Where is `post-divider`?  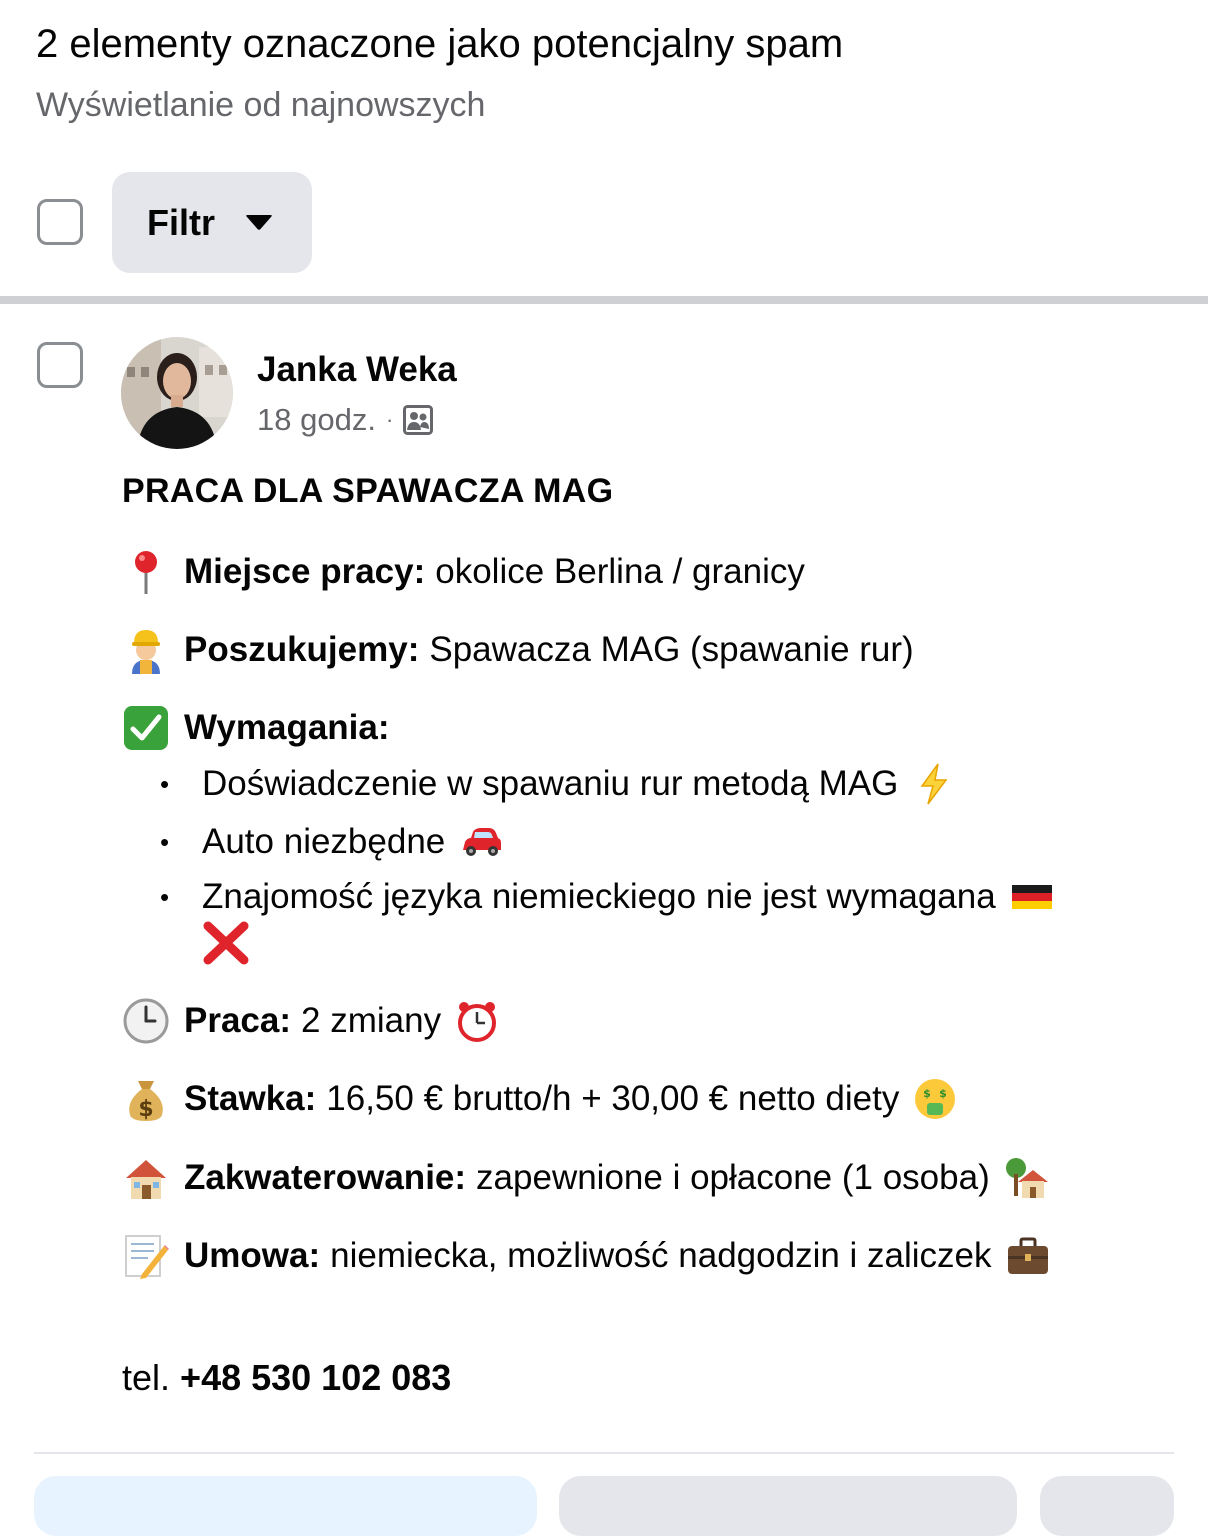
post-divider is located at coordinates (604, 1453).